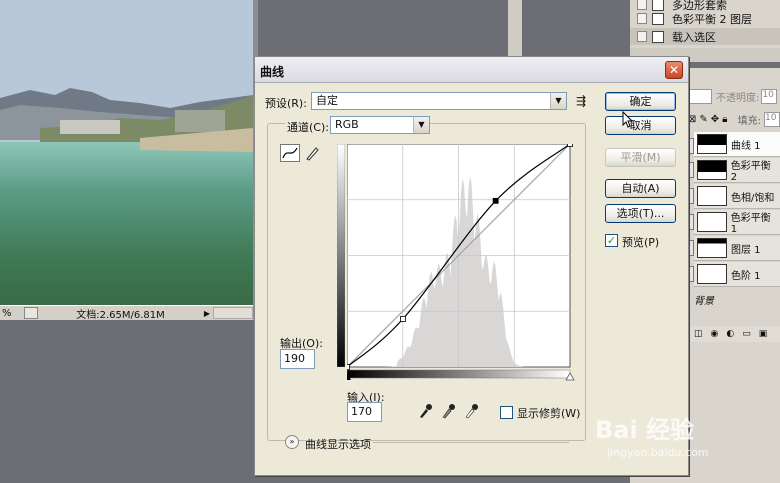  Describe the element at coordinates (750, 224) in the screenshot. I see `layer-name: 色彩平衡 1` at that location.